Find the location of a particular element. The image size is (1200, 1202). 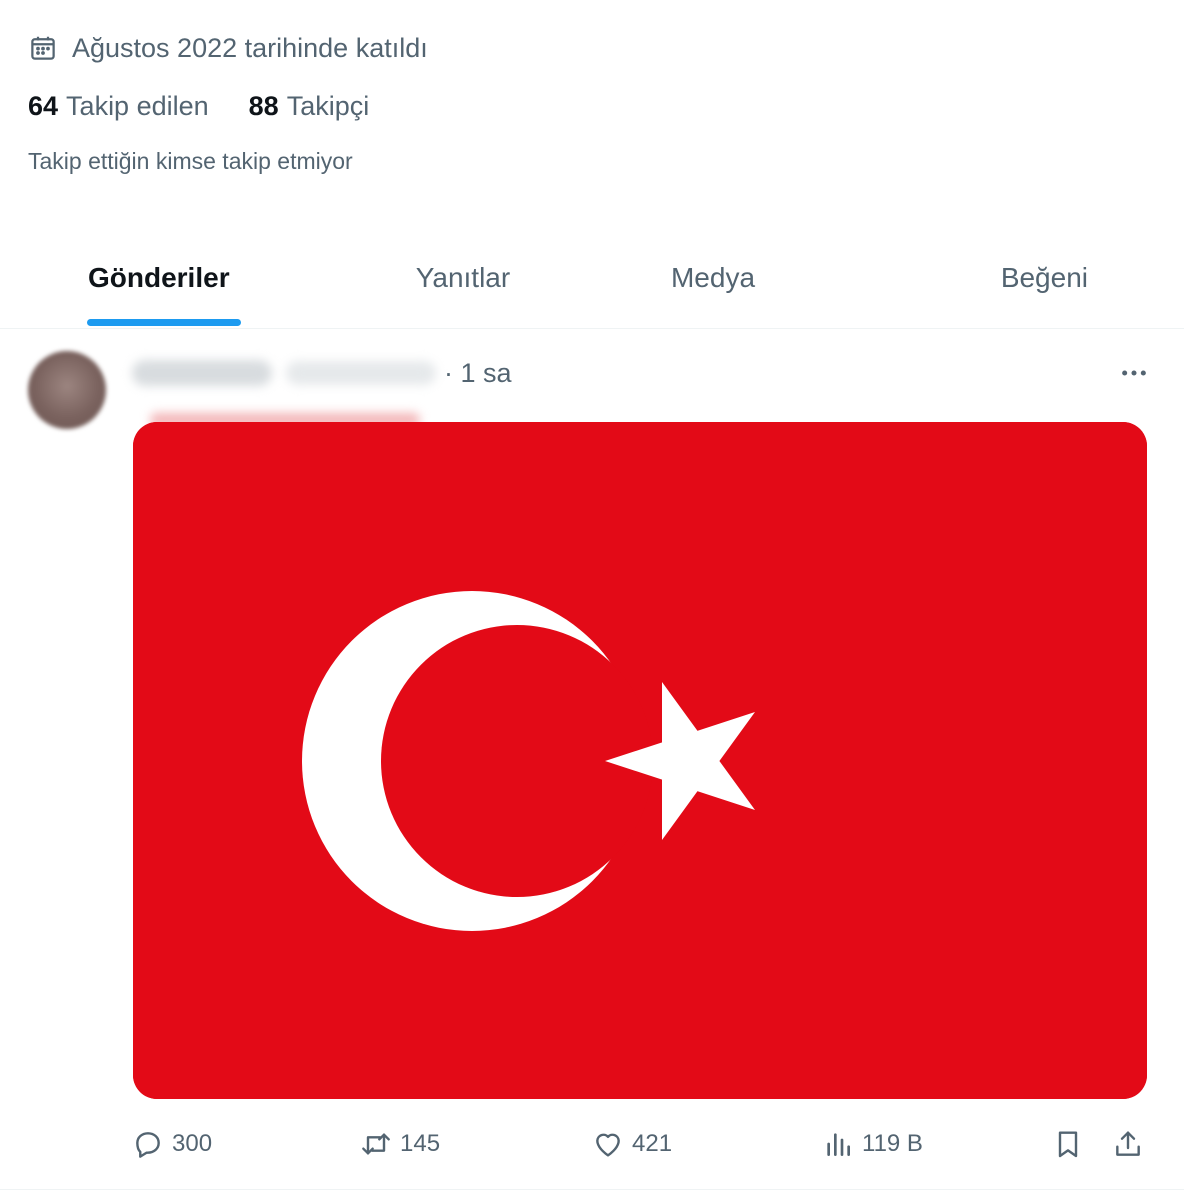

joined-text: Ağustos 2022 tarihinde katıldı is located at coordinates (250, 47).